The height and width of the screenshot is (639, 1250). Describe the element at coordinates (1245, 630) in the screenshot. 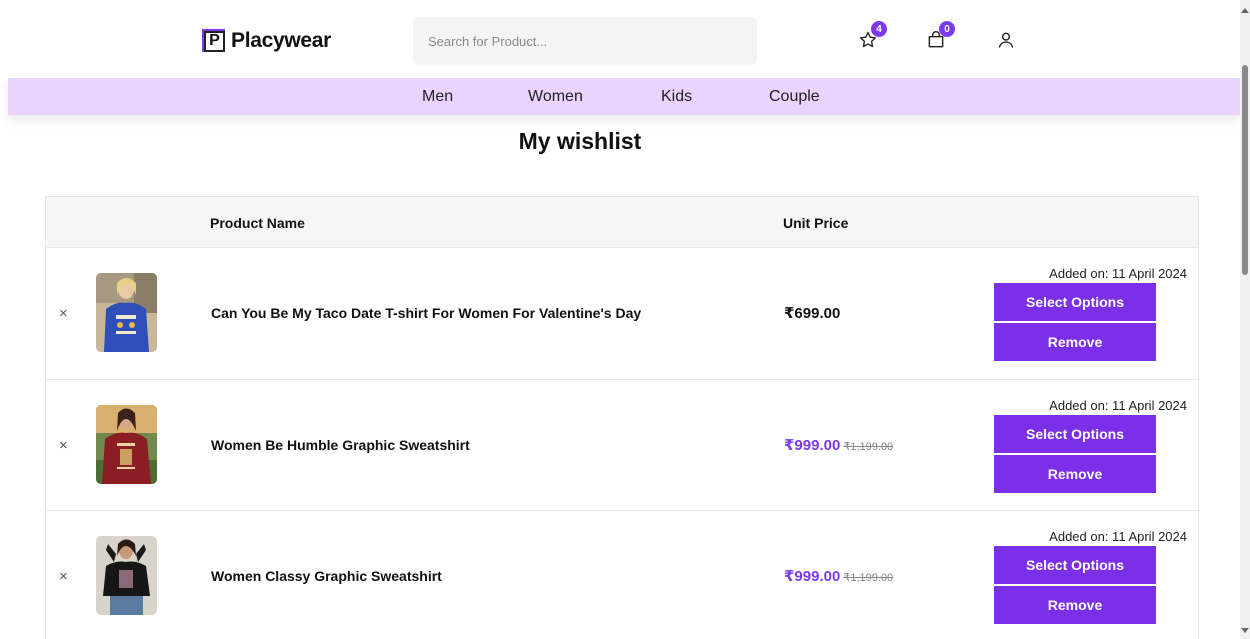

I see `scroll-down-arrow-icon` at that location.